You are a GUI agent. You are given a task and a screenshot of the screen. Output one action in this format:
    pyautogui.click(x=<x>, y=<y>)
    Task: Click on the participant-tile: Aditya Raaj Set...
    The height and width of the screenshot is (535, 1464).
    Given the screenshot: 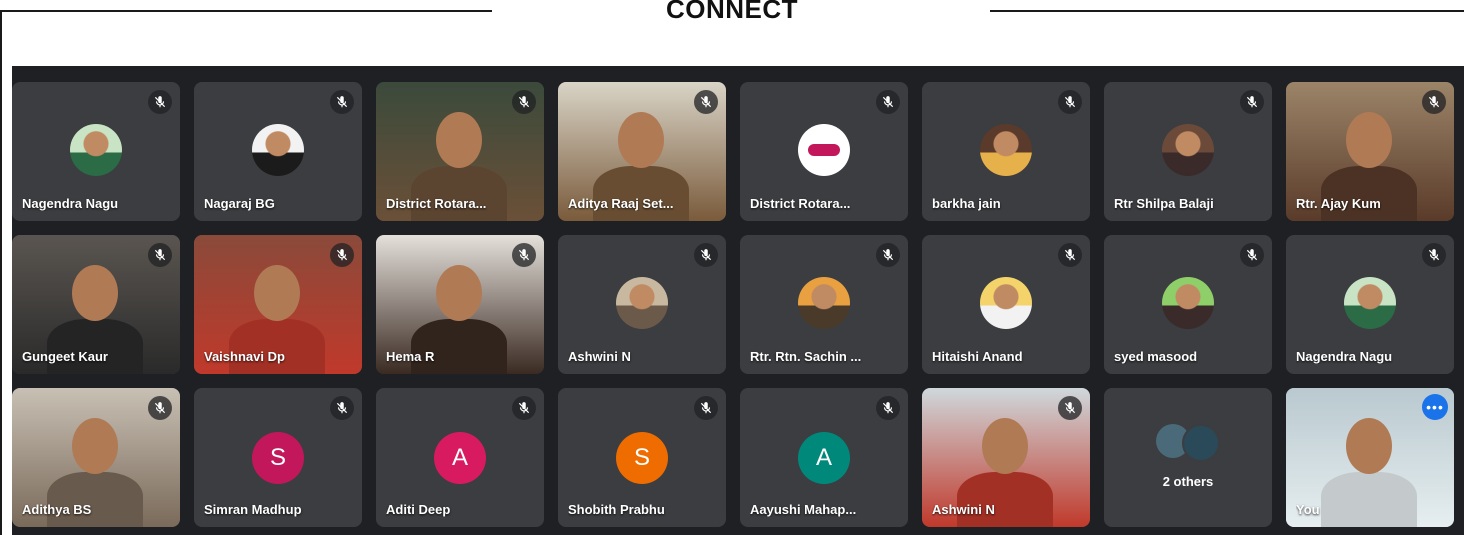 What is the action you would take?
    pyautogui.click(x=642, y=151)
    